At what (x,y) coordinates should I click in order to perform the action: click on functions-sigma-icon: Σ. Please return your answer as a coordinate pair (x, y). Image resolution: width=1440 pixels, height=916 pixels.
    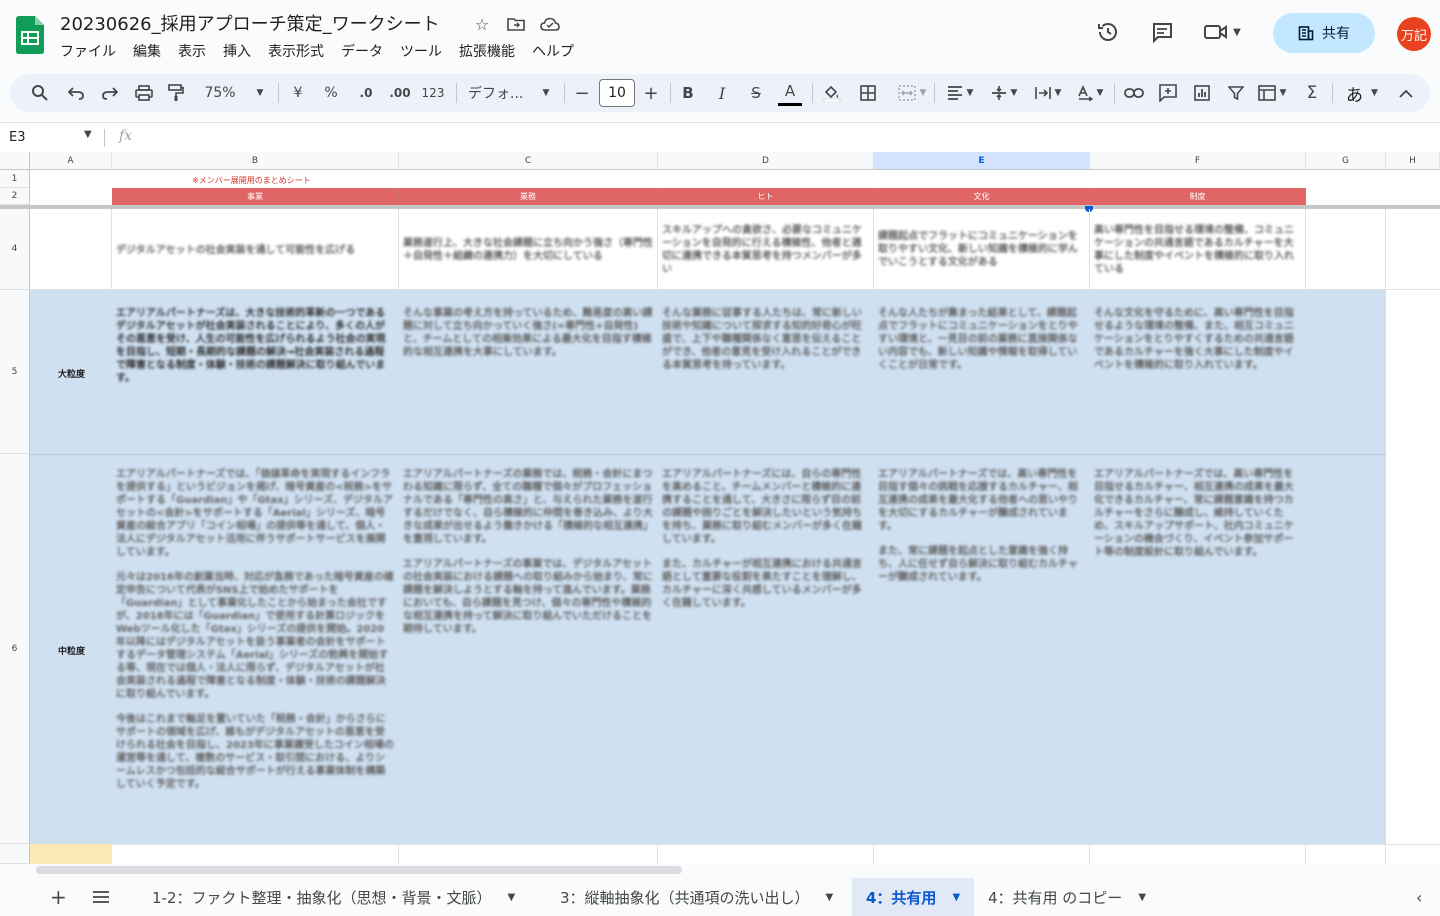
    Looking at the image, I should click on (1312, 93).